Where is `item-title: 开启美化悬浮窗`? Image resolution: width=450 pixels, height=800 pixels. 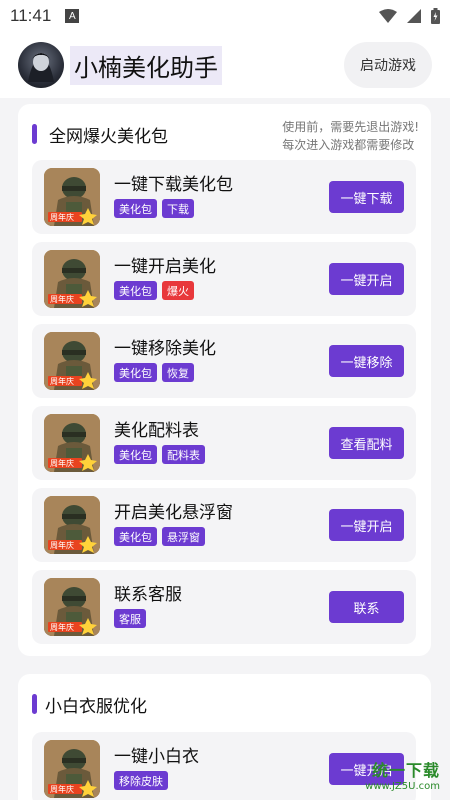
item-title: 开启美化悬浮窗 is located at coordinates (173, 513).